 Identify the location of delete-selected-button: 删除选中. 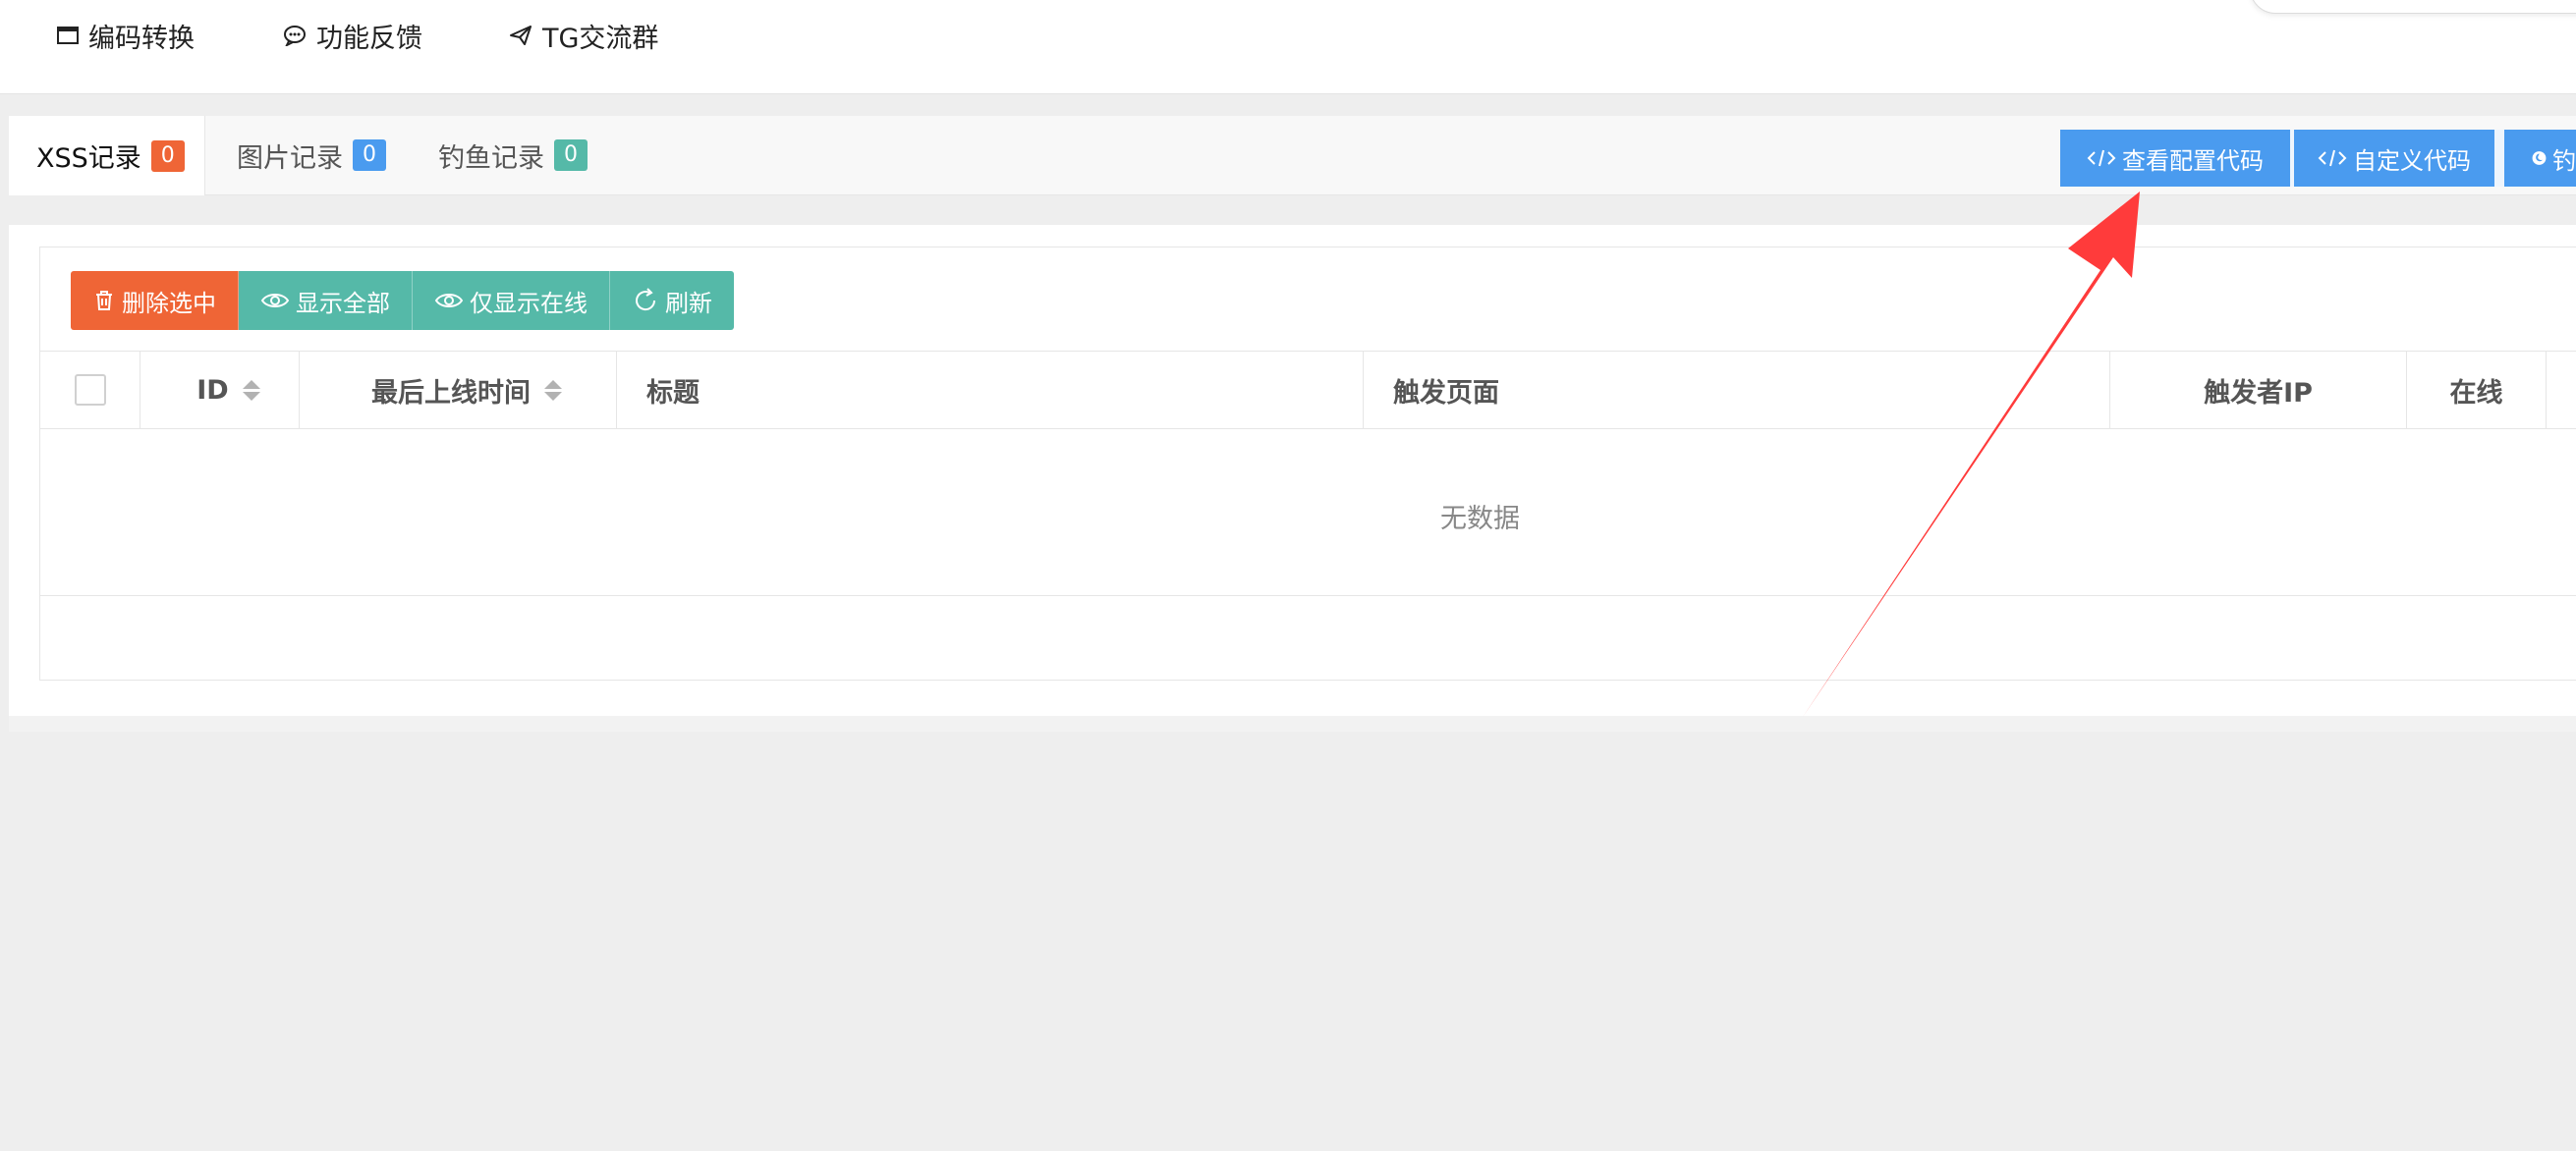
(155, 301).